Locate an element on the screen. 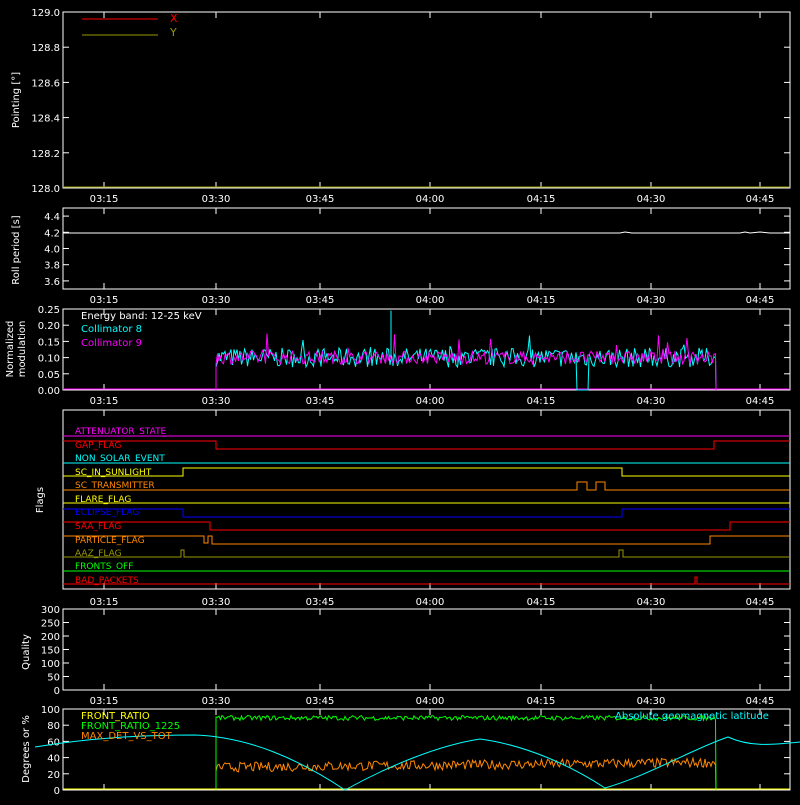 The width and height of the screenshot is (800, 805). y-tick-label: 0.00 is located at coordinates (49, 391).